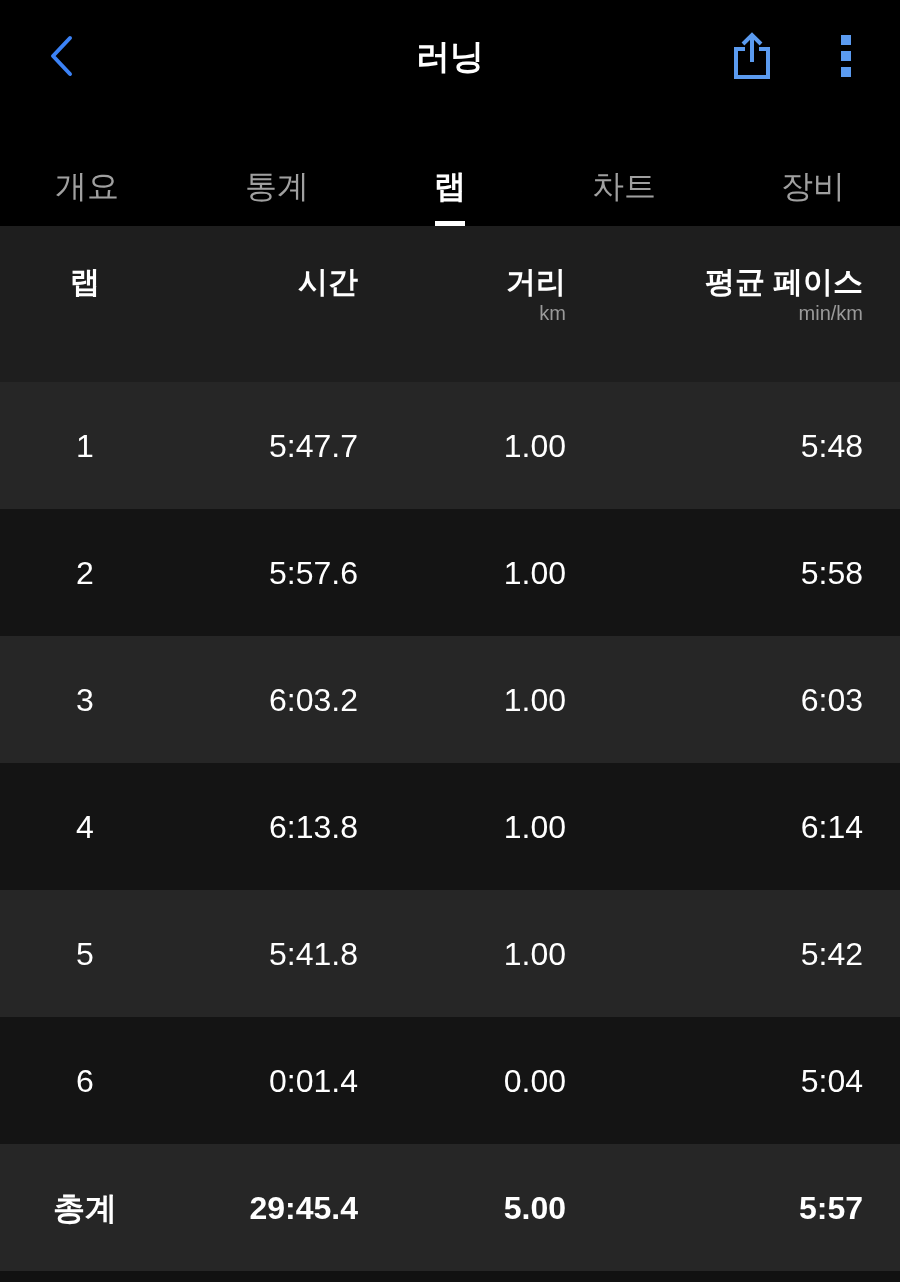 This screenshot has height=1282, width=900. I want to click on table-cell-text: 5:57, so click(830, 1208).